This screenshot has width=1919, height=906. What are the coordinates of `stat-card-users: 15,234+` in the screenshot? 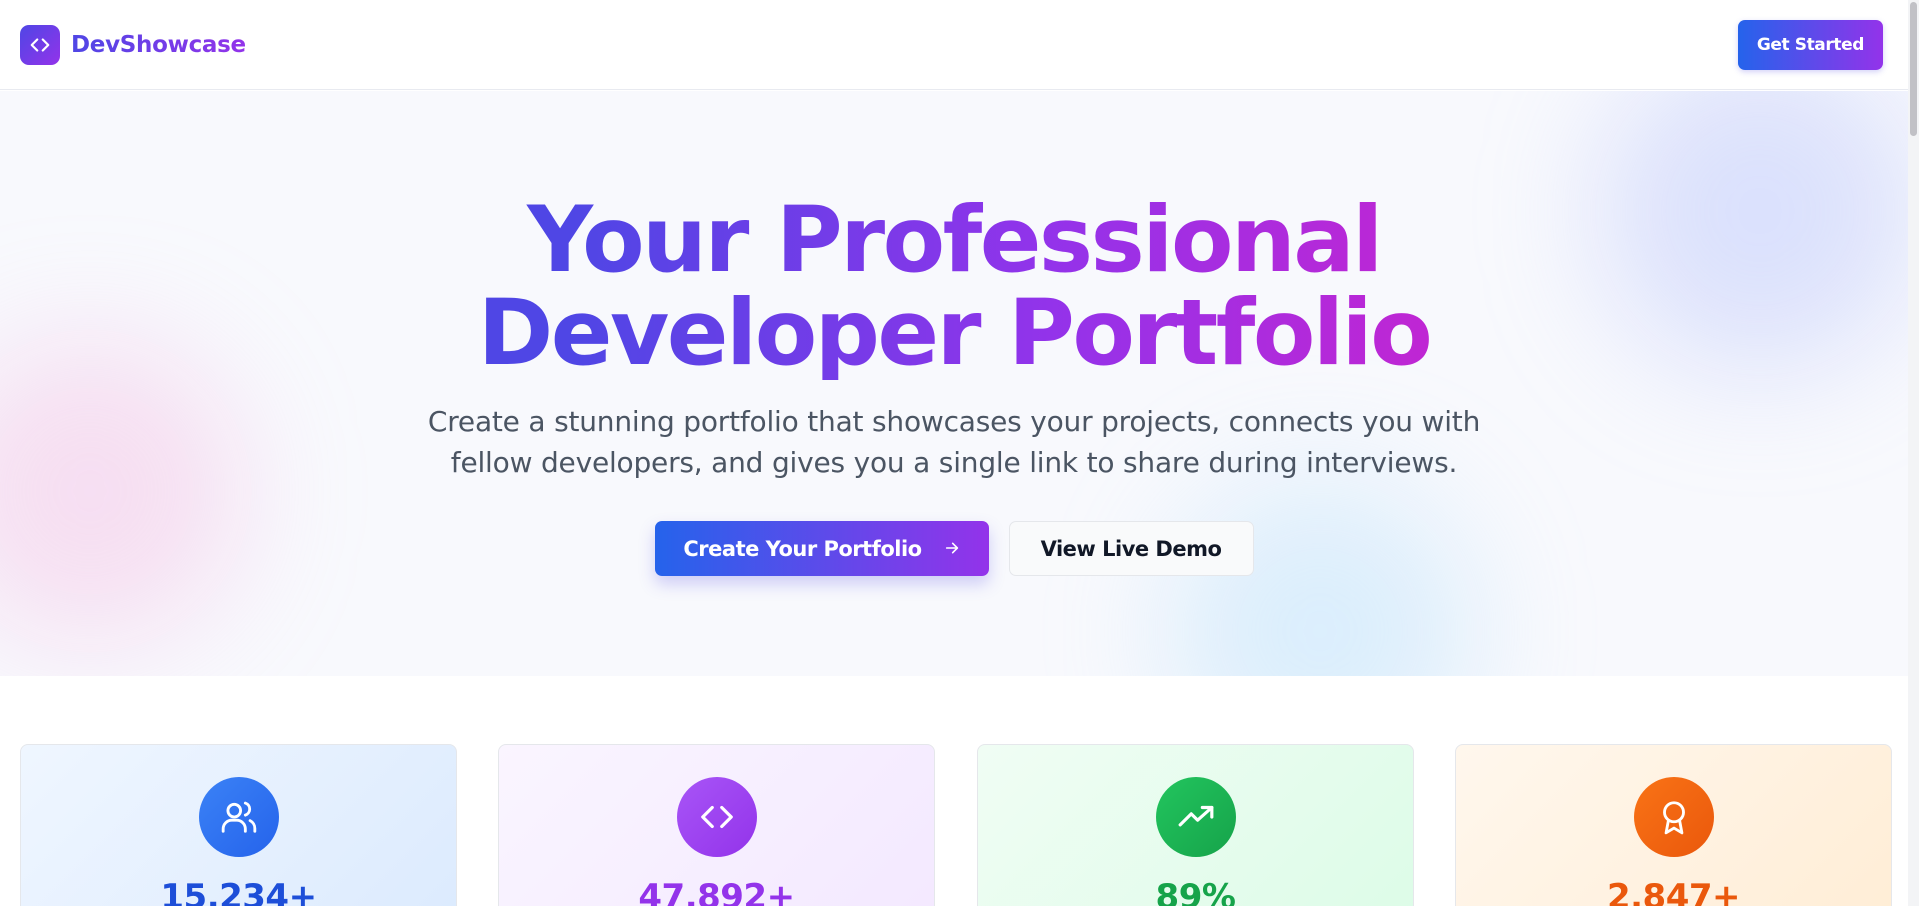 It's located at (238, 825).